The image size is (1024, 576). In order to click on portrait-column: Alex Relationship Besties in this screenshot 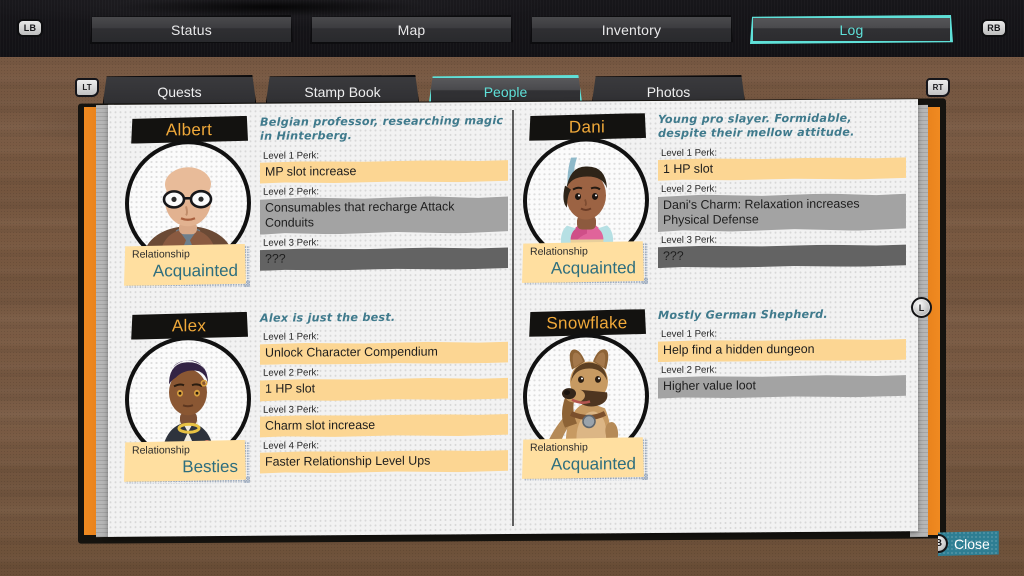, I will do `click(188, 398)`.